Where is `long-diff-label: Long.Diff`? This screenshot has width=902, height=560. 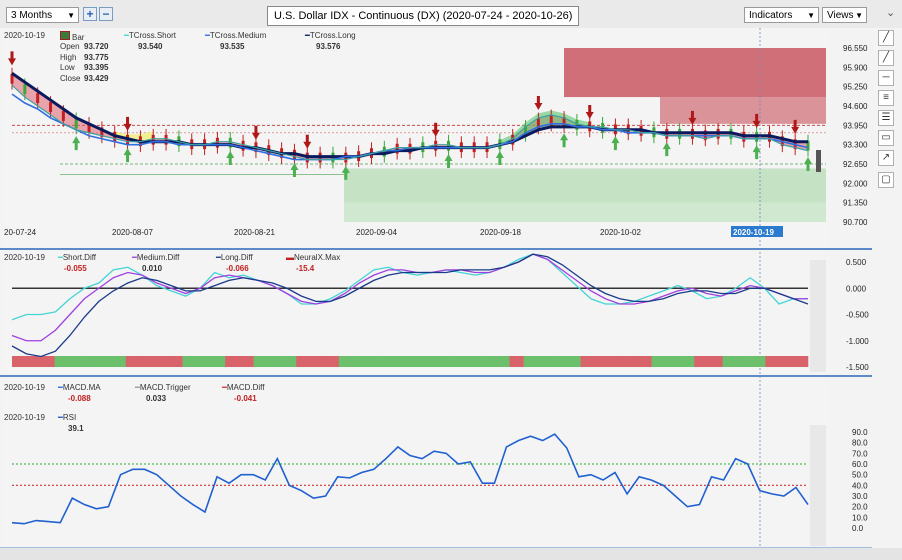
long-diff-label: Long.Diff is located at coordinates (236, 257).